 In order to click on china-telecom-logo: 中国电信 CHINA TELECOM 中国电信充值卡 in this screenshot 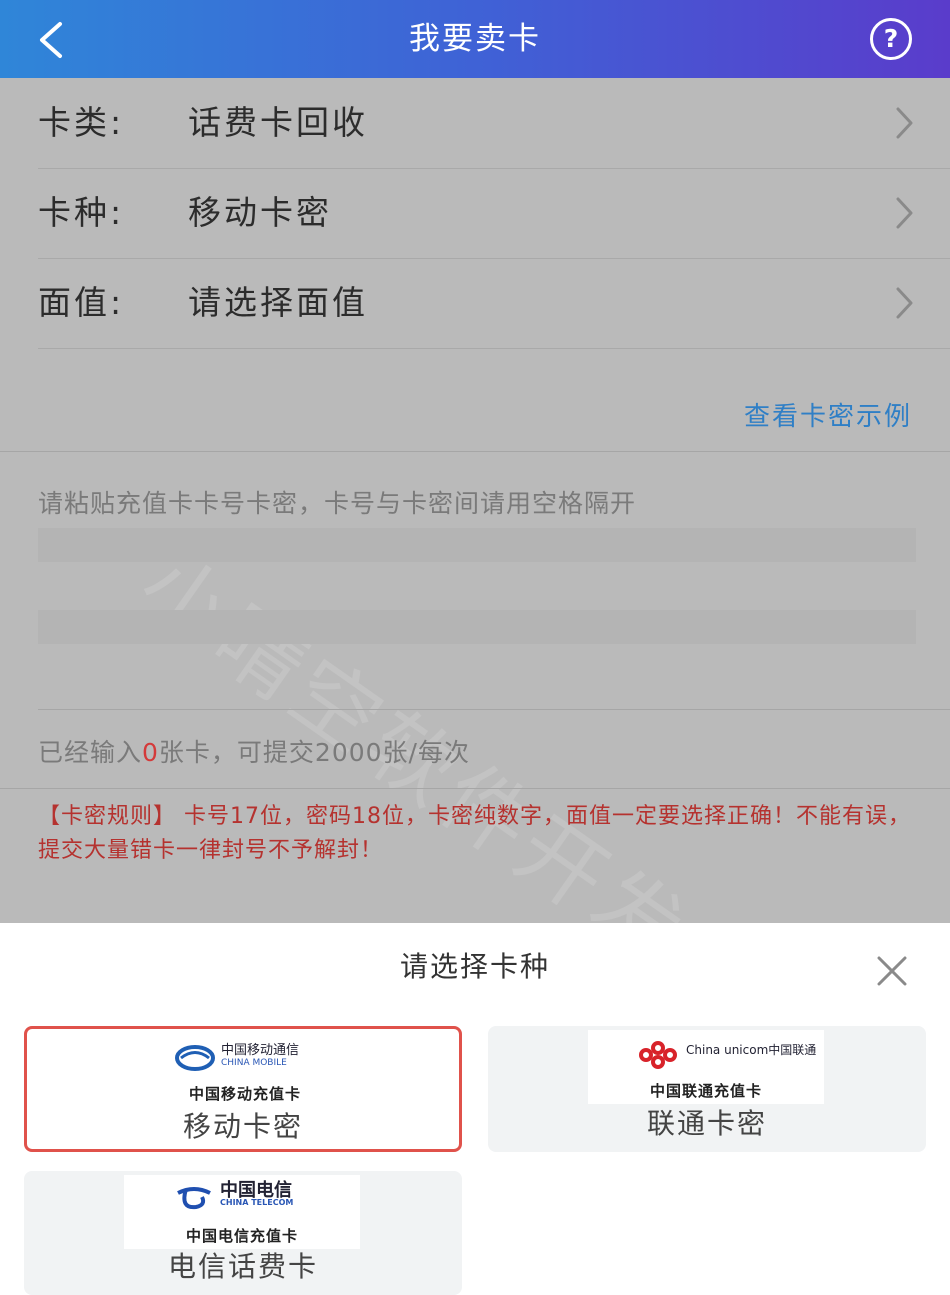, I will do `click(242, 1212)`.